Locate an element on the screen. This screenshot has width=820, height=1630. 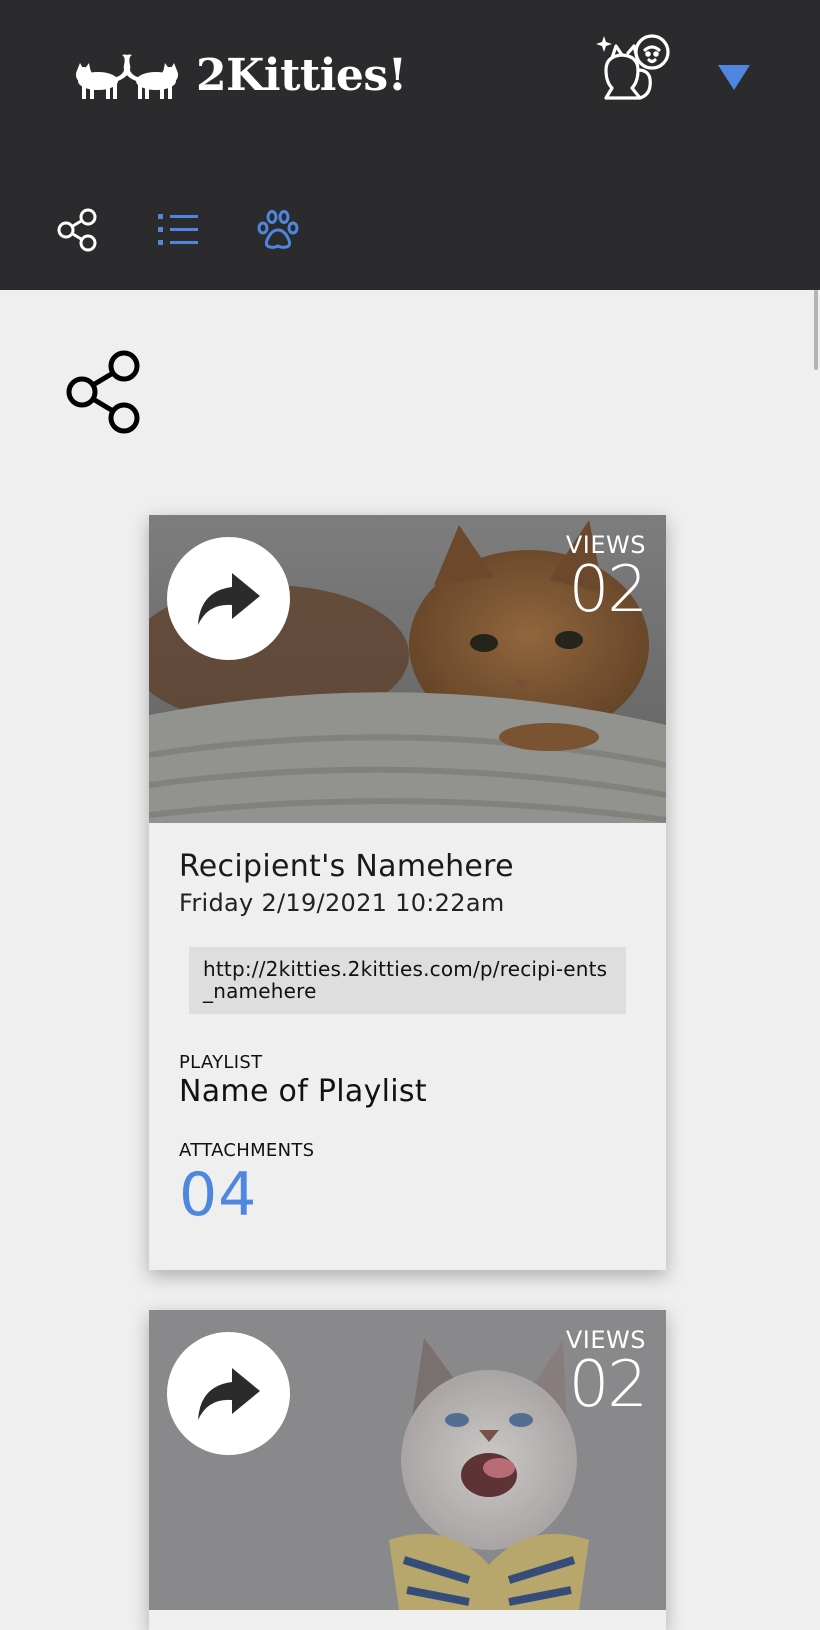
nav-item-kitties is located at coordinates (278, 230).